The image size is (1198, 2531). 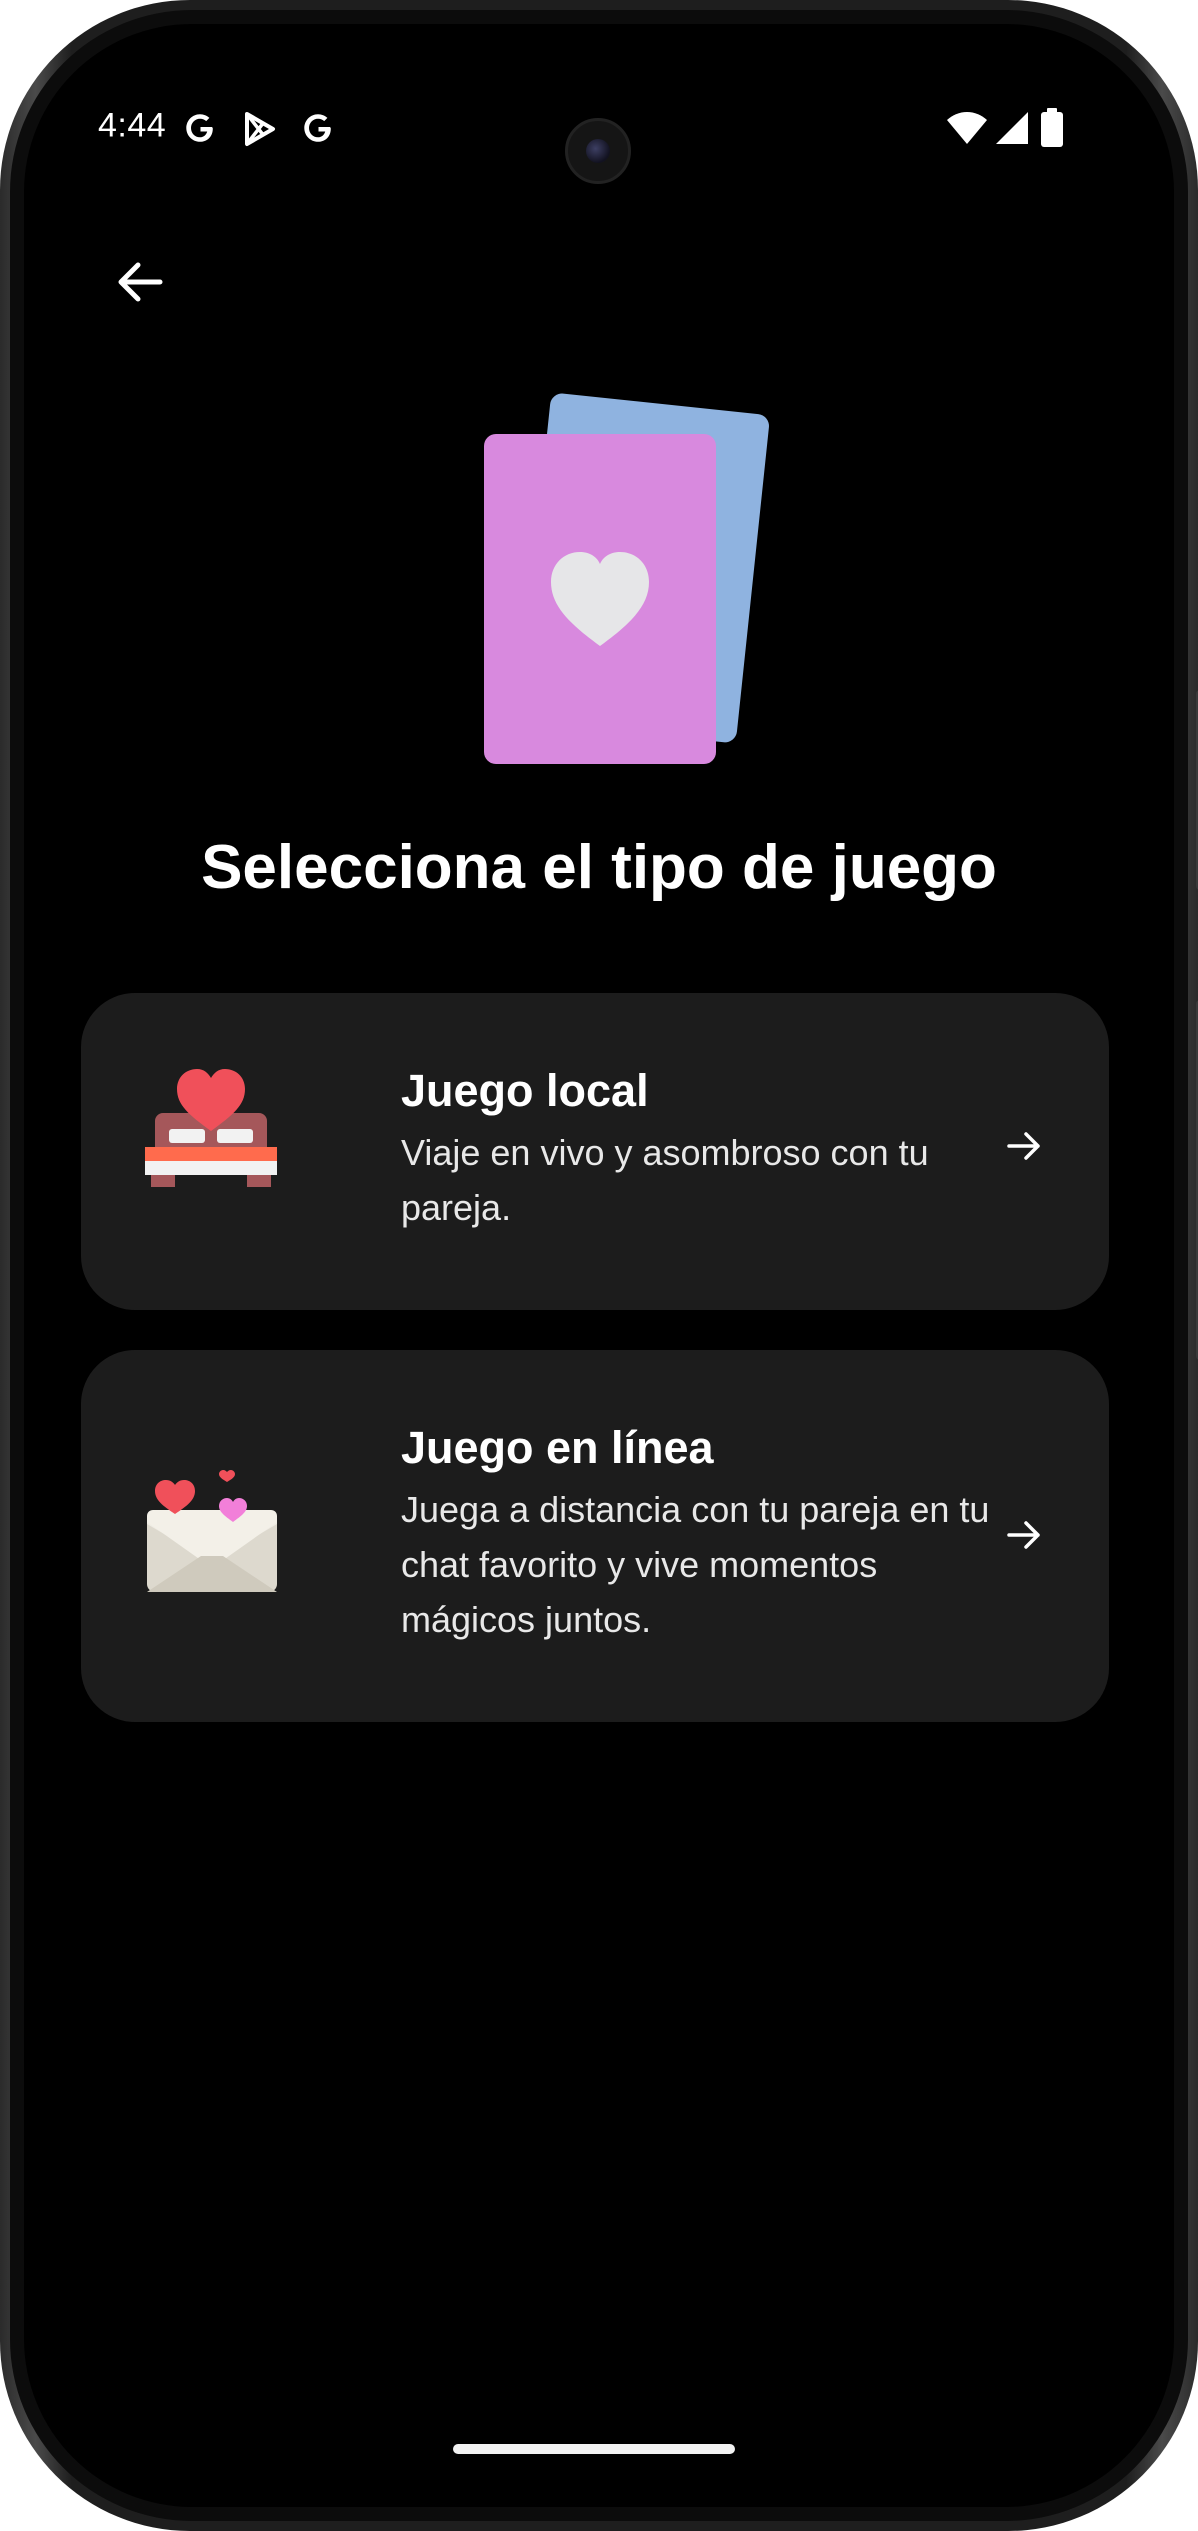 What do you see at coordinates (211, 1532) in the screenshot?
I see `love-letter-icon` at bounding box center [211, 1532].